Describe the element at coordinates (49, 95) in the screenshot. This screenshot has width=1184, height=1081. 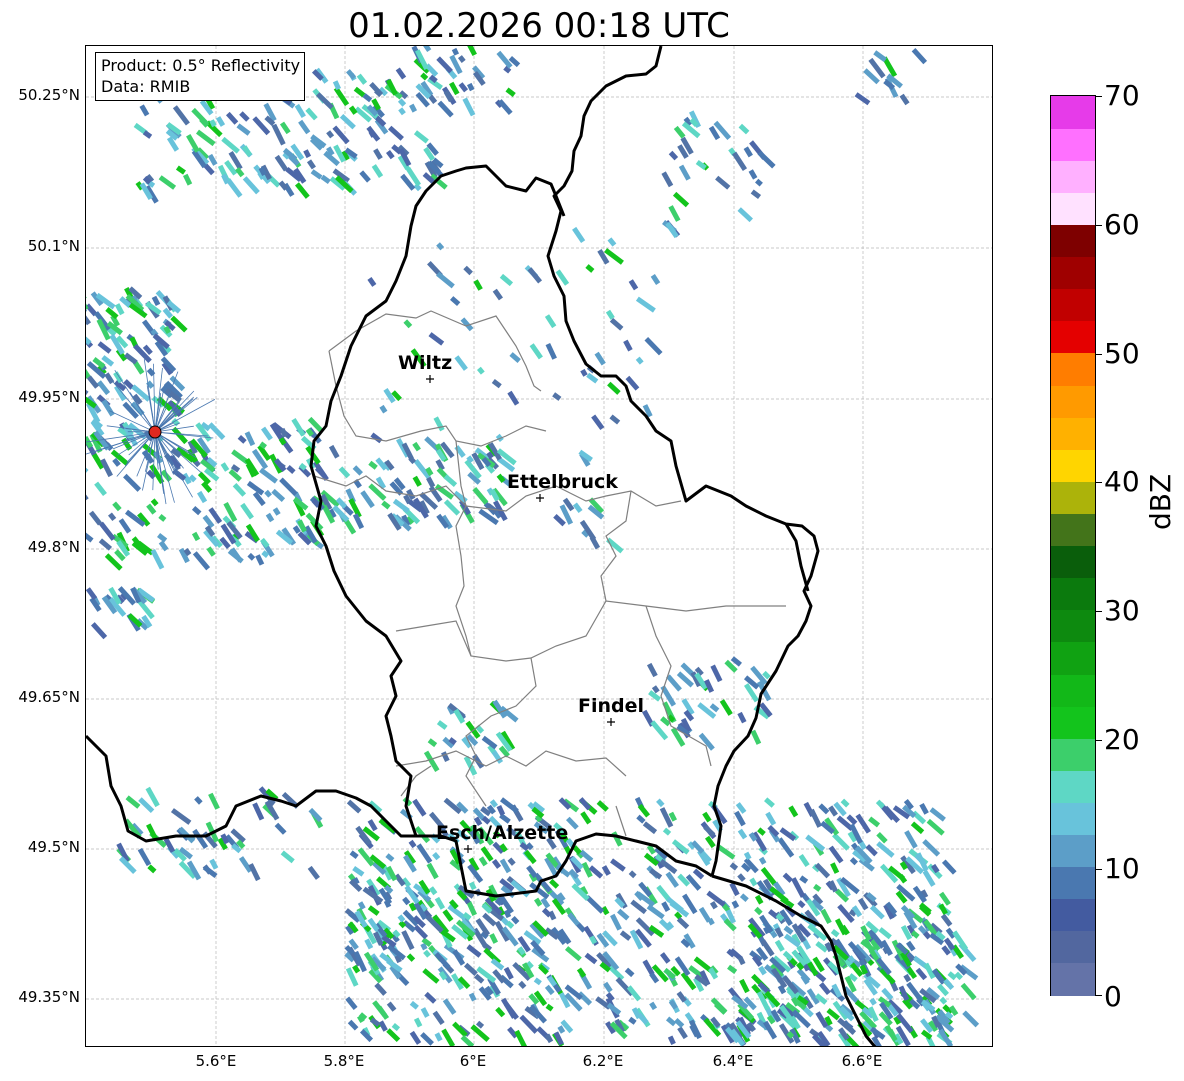
I see `lat-label-50-25: 50.25°N` at that location.